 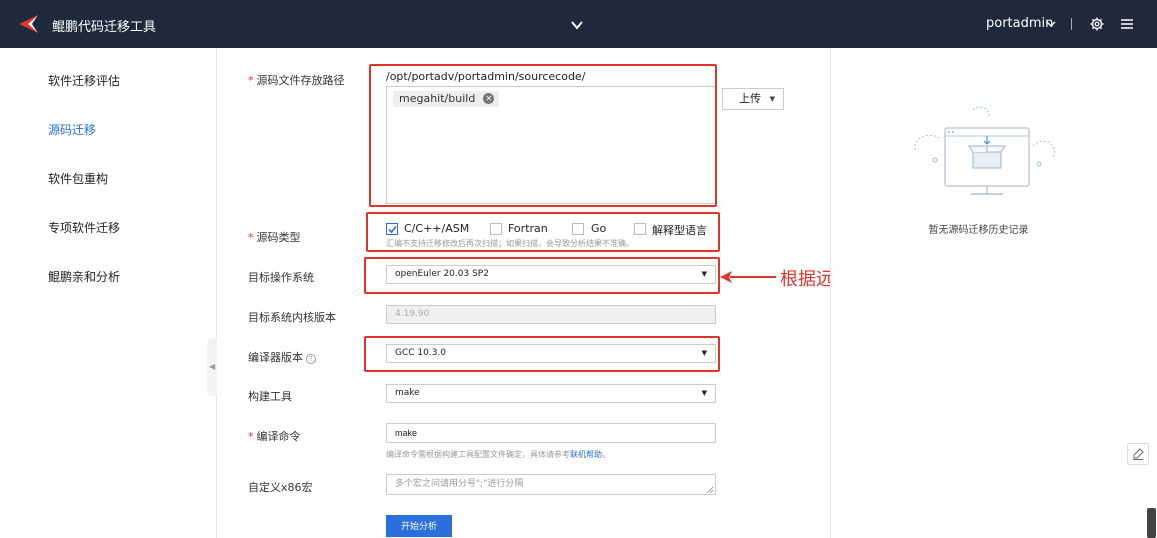 I want to click on hamburger-menu-icon, so click(x=1127, y=24).